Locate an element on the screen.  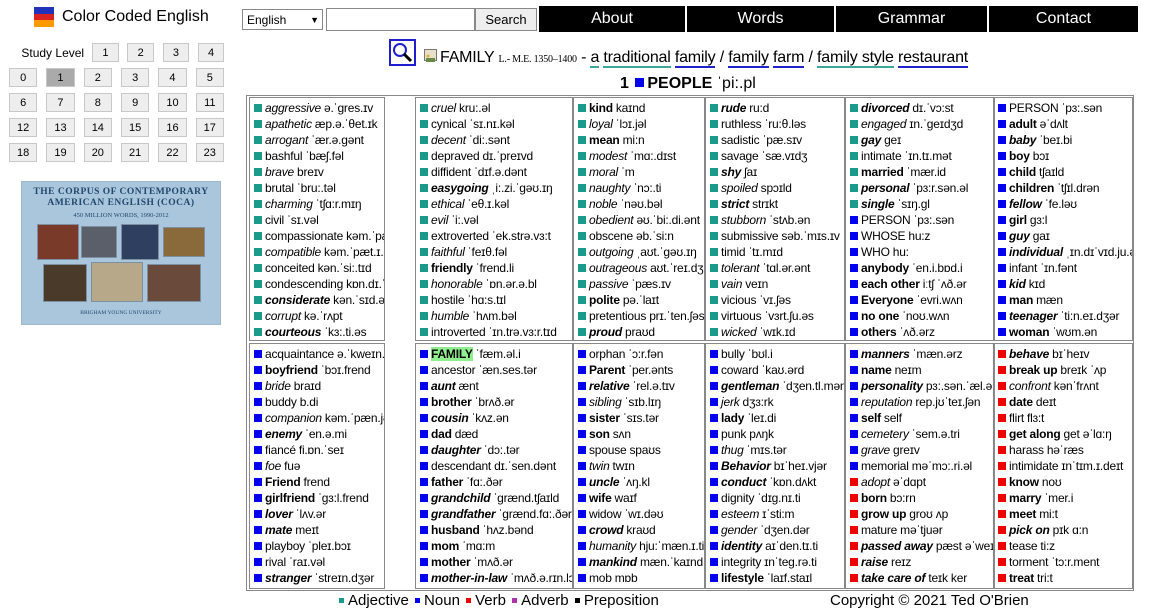
word-text: conceited is located at coordinates (290, 268).